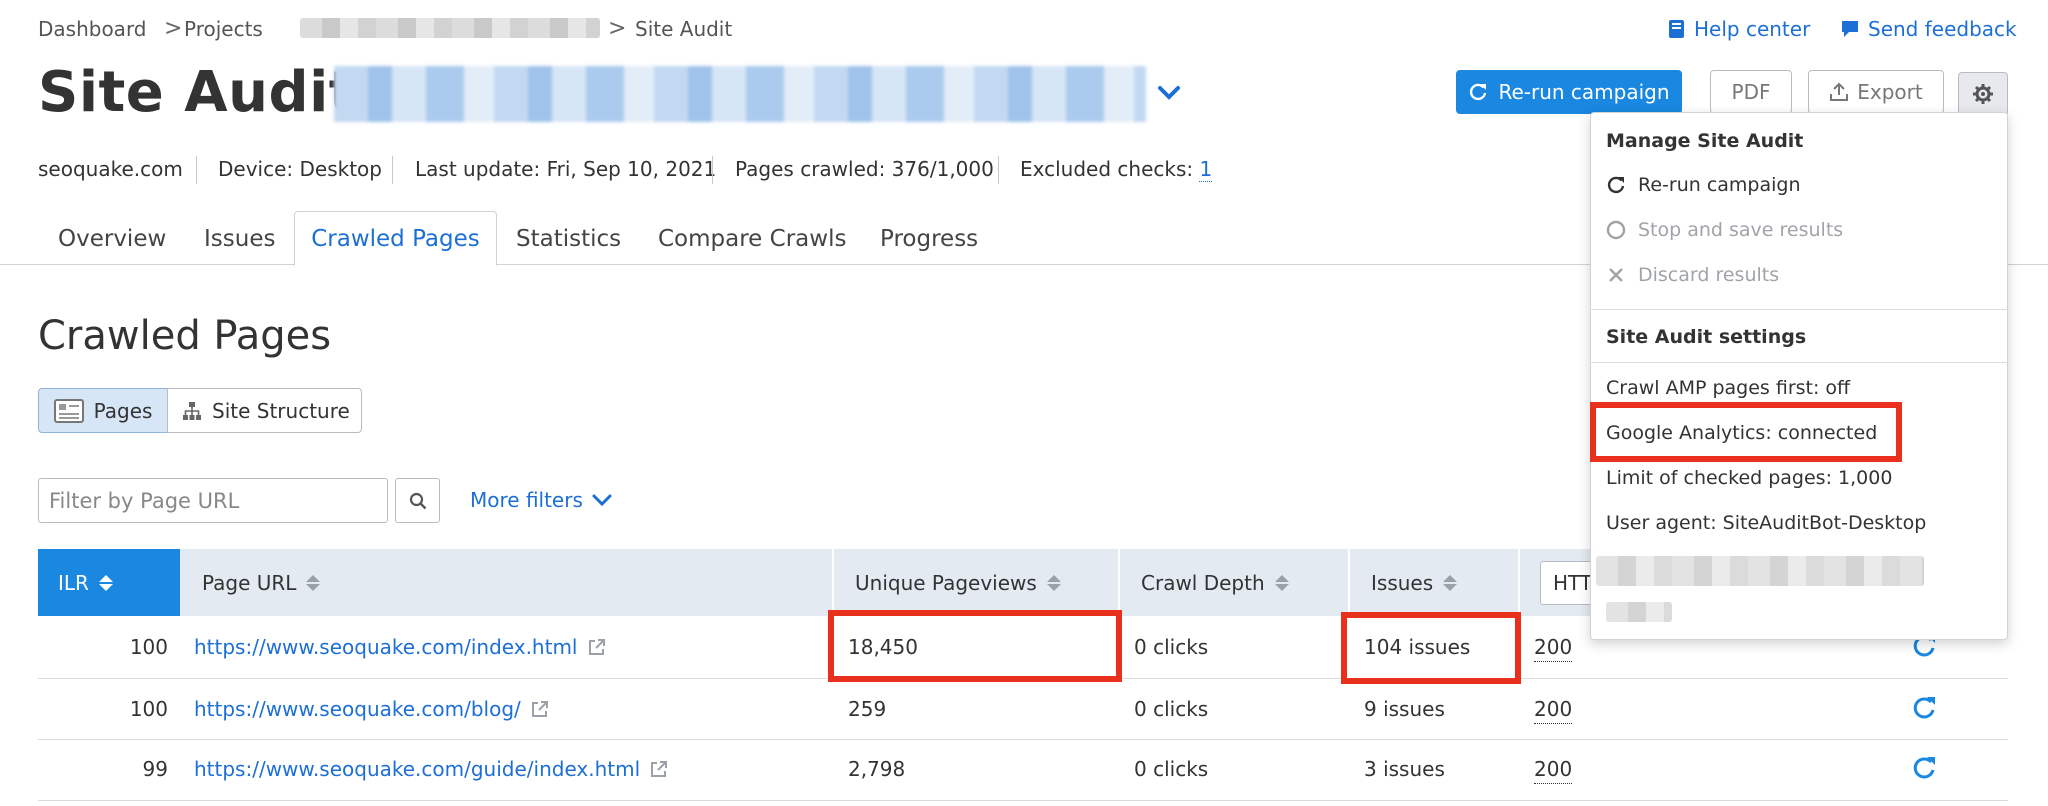 The image size is (2048, 806). Describe the element at coordinates (1751, 92) in the screenshot. I see `pdf-button: PDF` at that location.